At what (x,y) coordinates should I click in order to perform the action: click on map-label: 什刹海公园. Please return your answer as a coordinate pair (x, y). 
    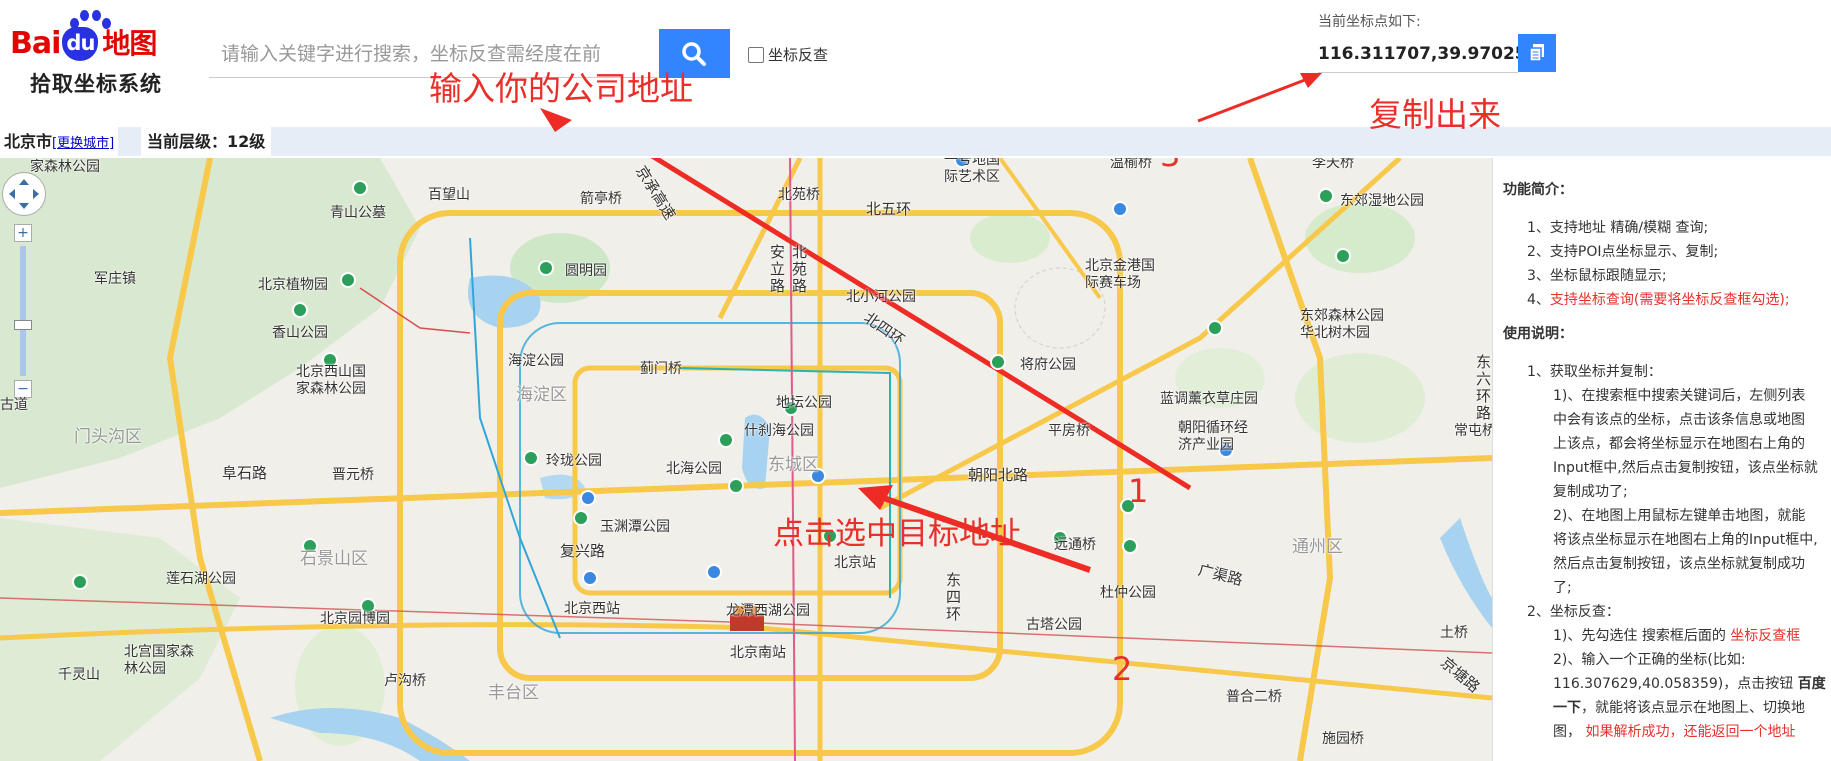
    Looking at the image, I should click on (779, 431).